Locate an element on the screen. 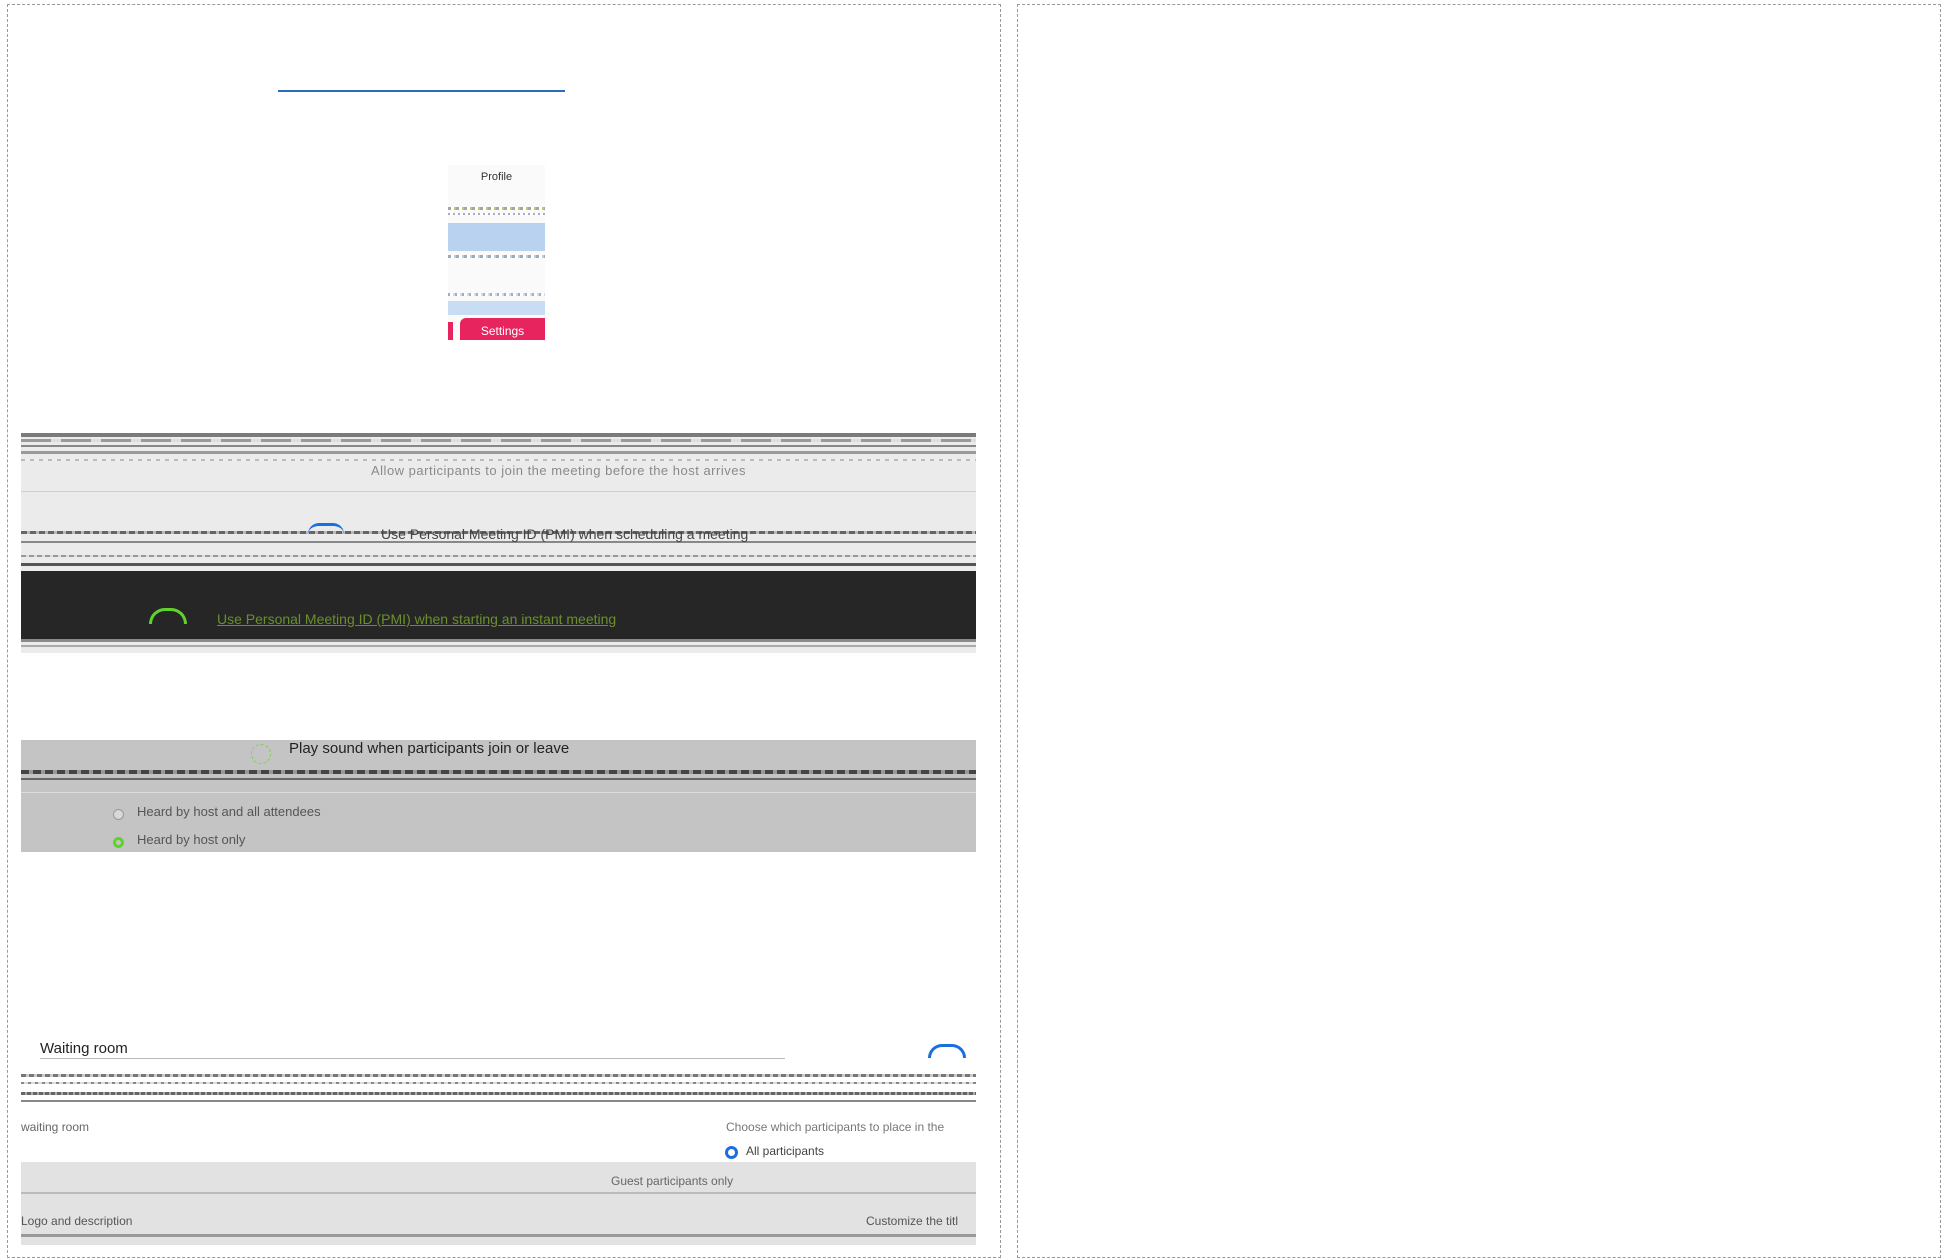  pmi-schedule-toggle is located at coordinates (326, 528).